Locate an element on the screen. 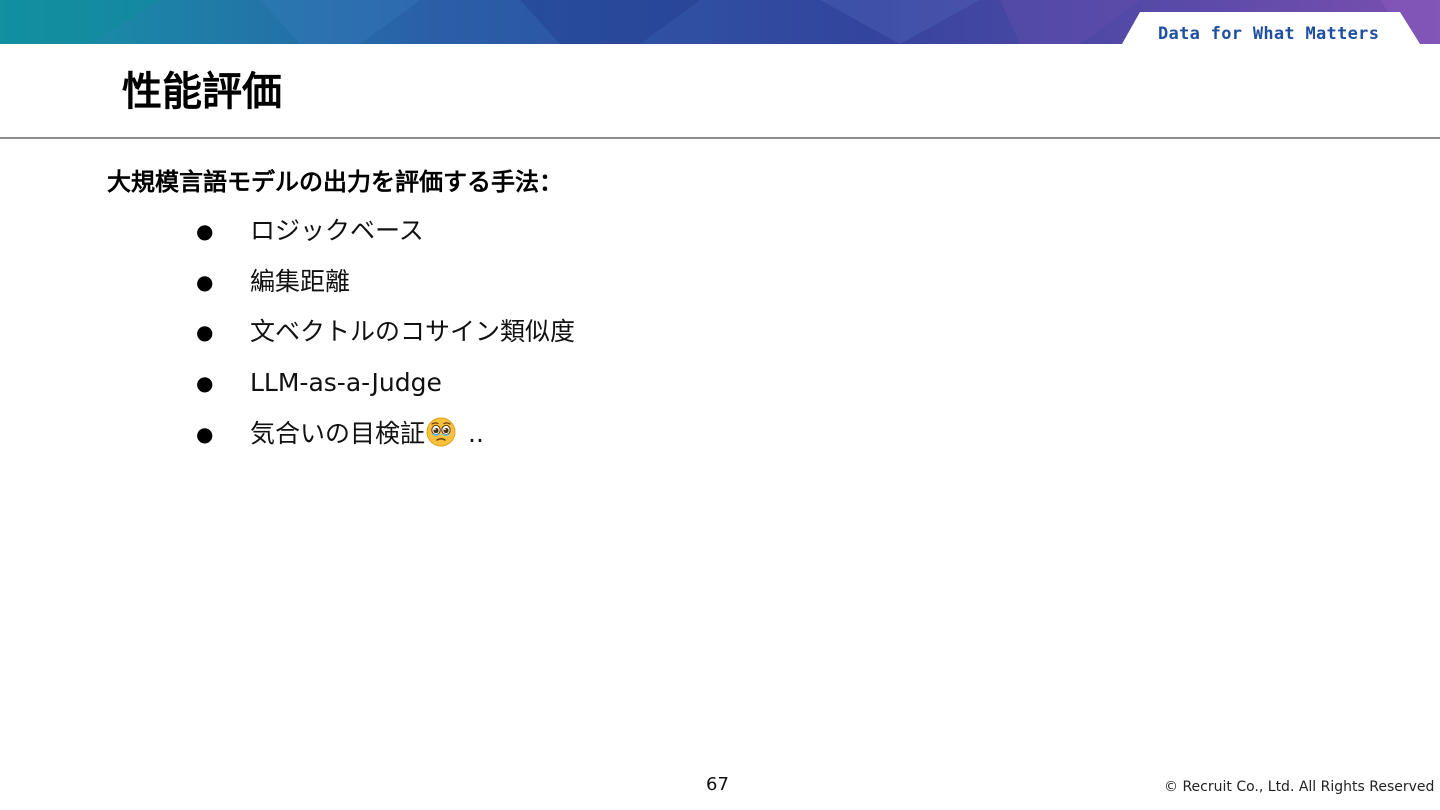 The width and height of the screenshot is (1440, 810). list-item-text: 編集距離 is located at coordinates (300, 281).